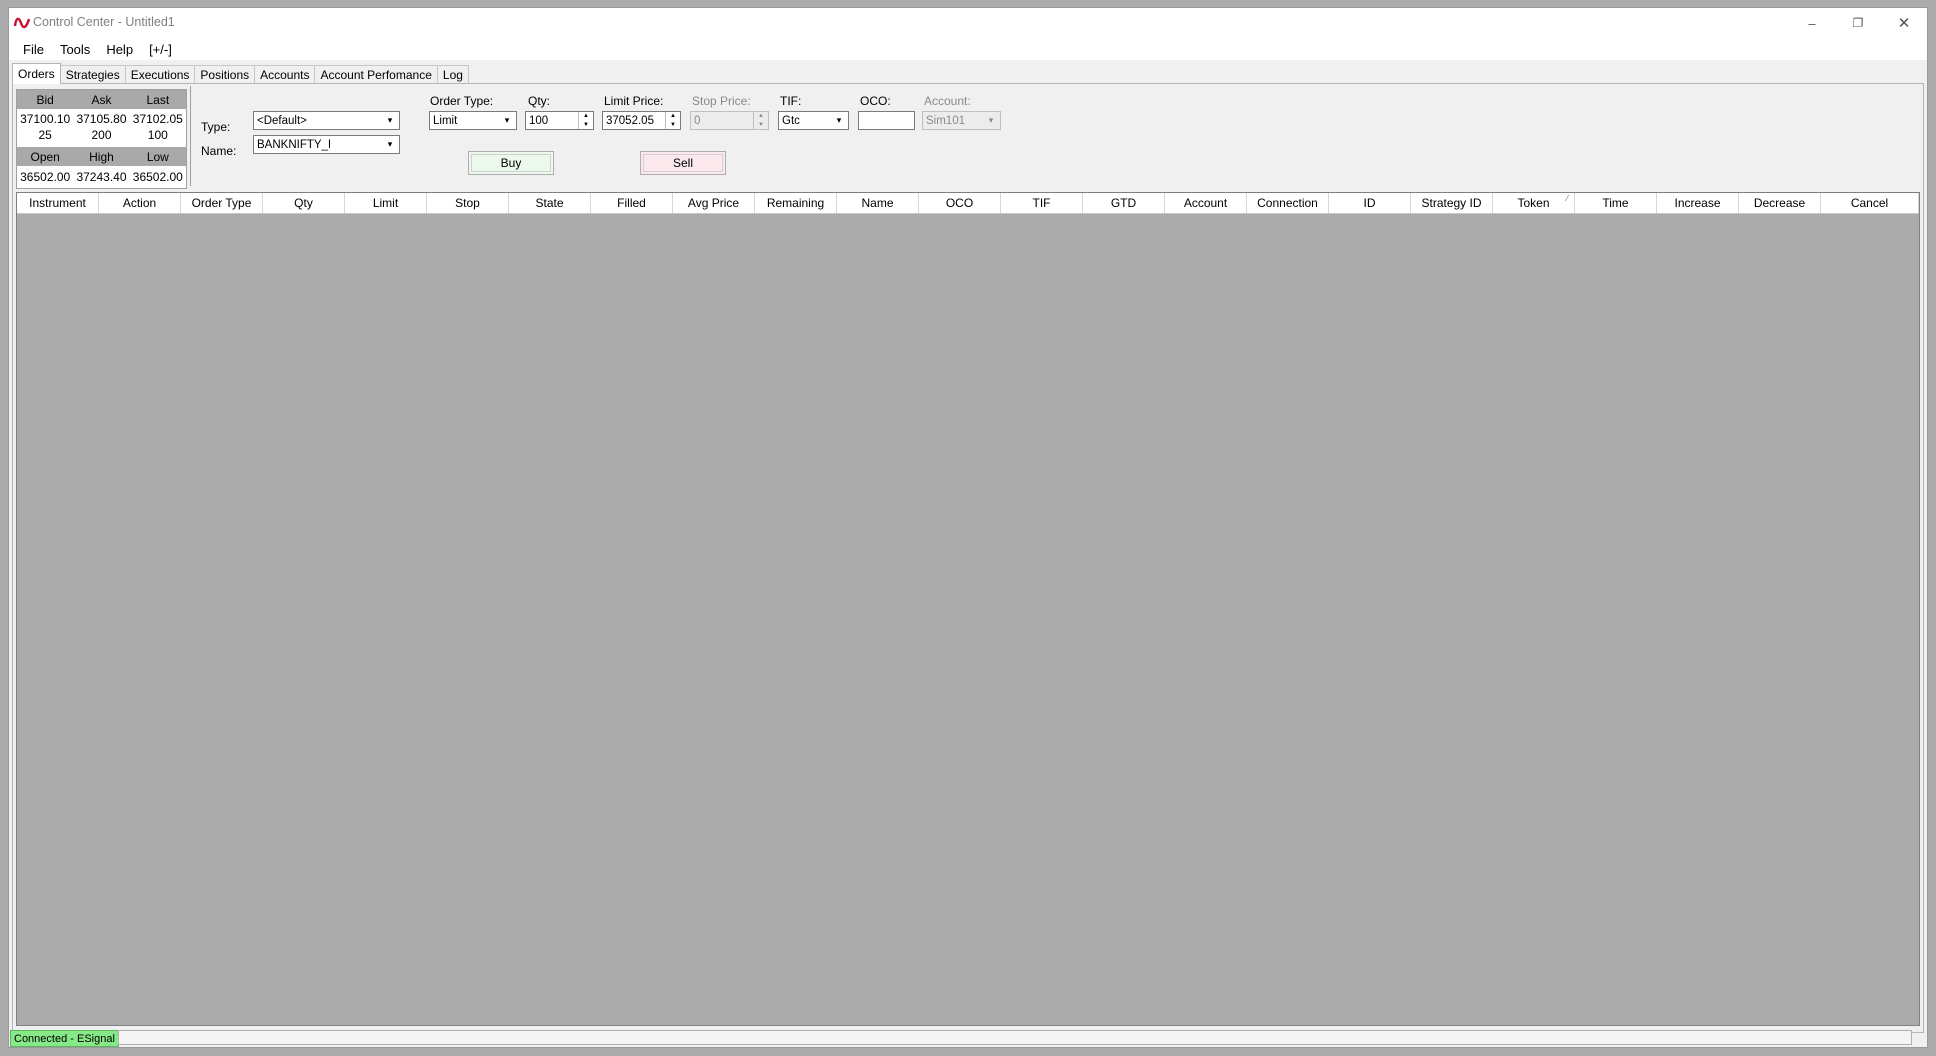 The height and width of the screenshot is (1056, 1936). I want to click on close-icon: ✕, so click(1904, 23).